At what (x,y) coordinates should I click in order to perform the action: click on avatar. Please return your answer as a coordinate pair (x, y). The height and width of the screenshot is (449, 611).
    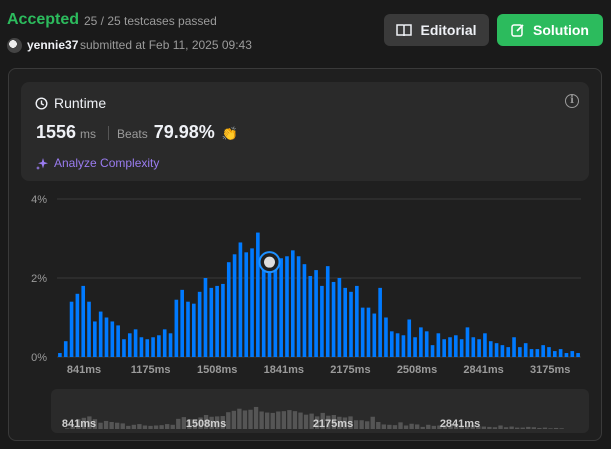
    Looking at the image, I should click on (14, 45).